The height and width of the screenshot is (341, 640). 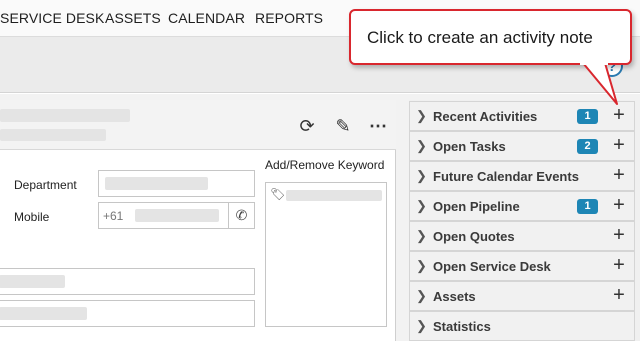 I want to click on sidebar-item-label: Assets, so click(x=454, y=296).